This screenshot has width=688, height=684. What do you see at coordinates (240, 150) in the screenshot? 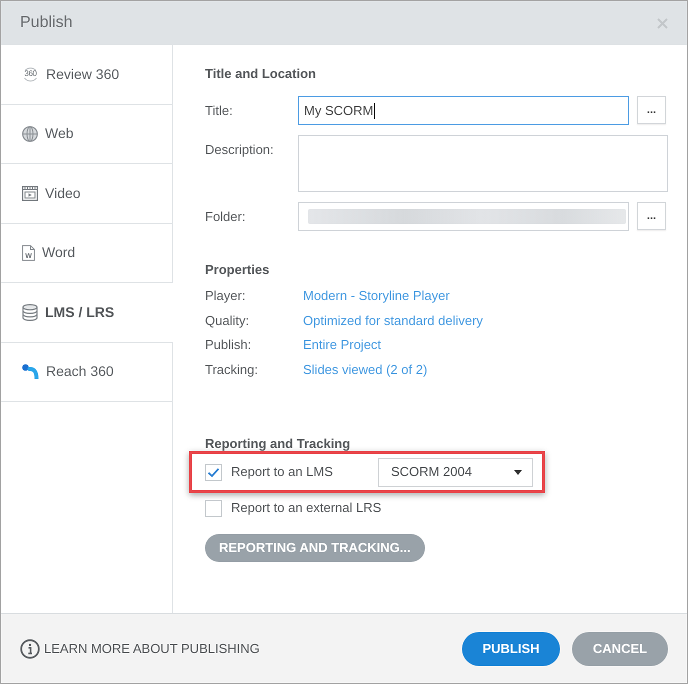
I see `field-label: Description:` at bounding box center [240, 150].